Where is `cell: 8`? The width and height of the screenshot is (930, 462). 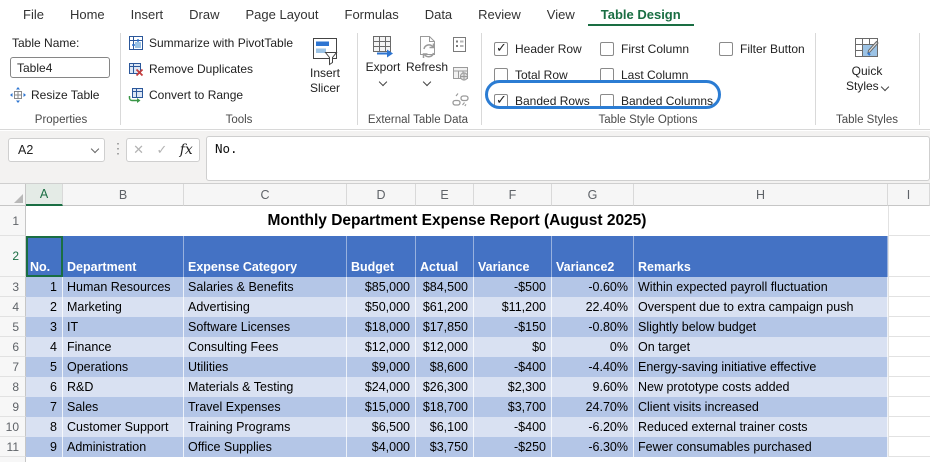
cell: 8 is located at coordinates (44, 427).